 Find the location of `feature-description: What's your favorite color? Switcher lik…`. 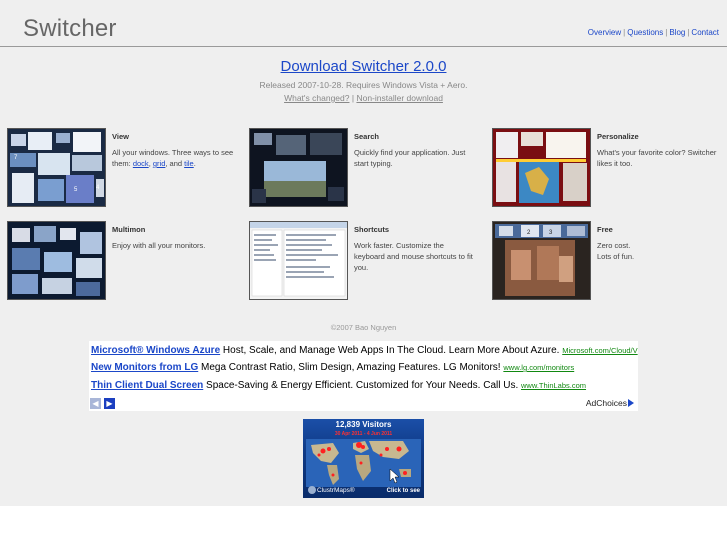

feature-description: What's your favorite color? Switcher lik… is located at coordinates (657, 158).